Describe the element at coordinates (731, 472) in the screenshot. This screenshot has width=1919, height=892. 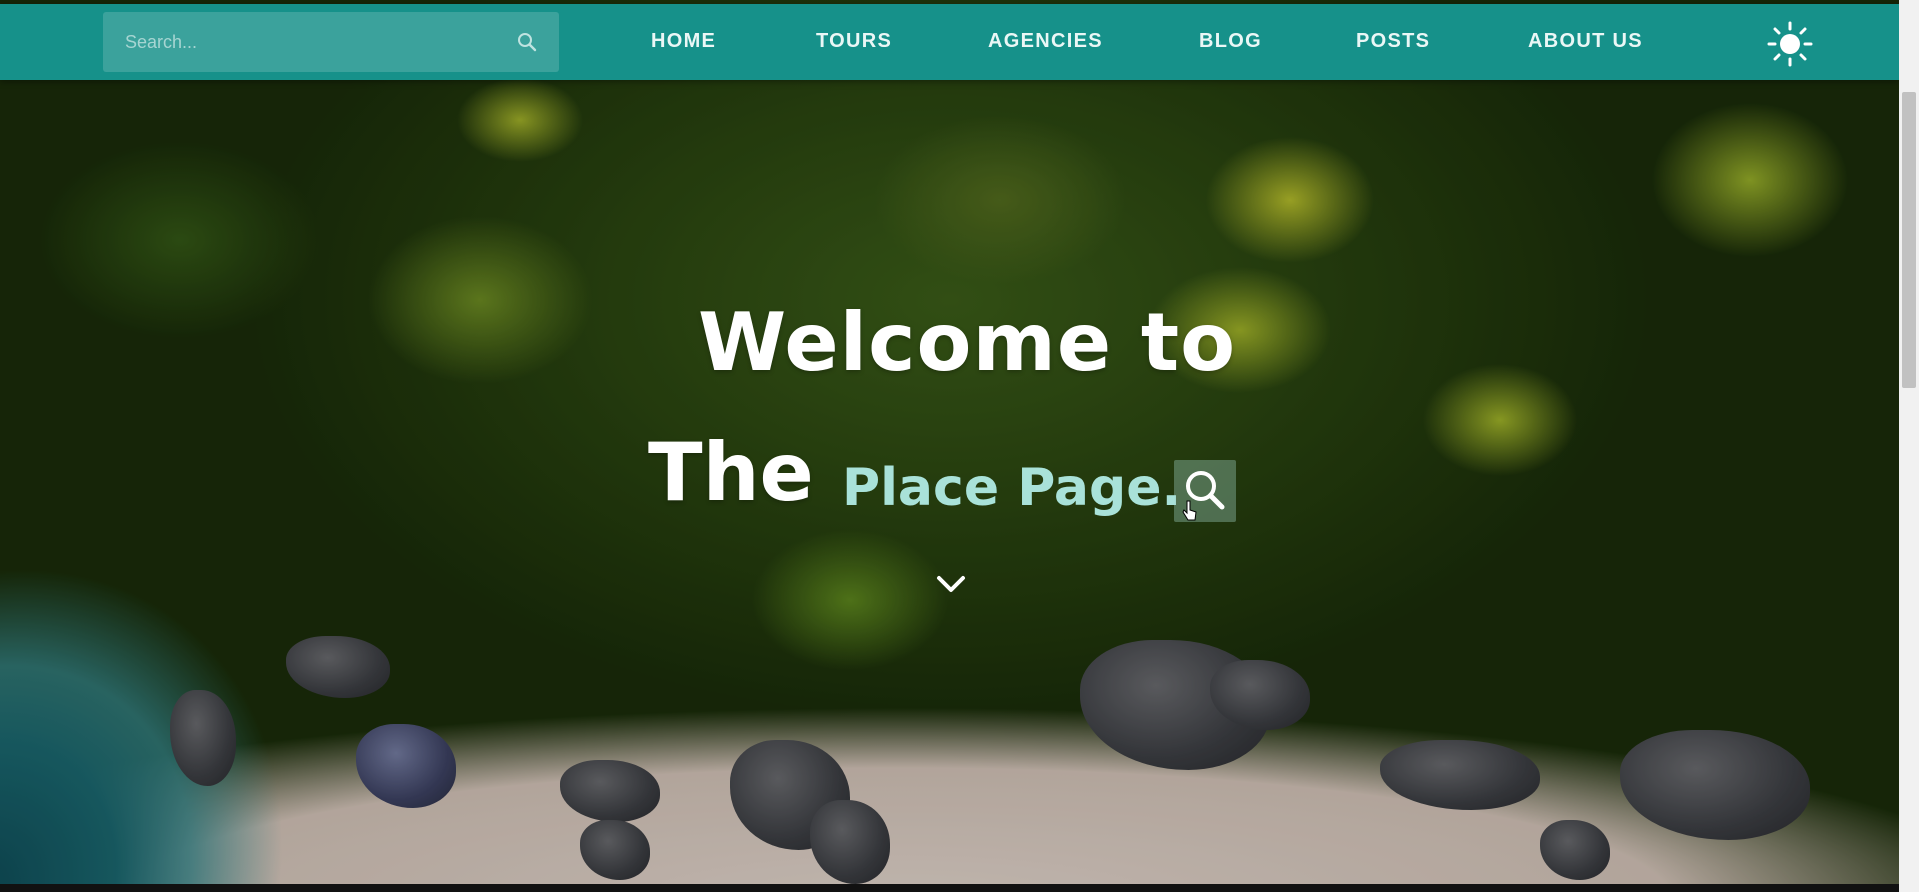
I see `hero-title-line-2: The` at that location.